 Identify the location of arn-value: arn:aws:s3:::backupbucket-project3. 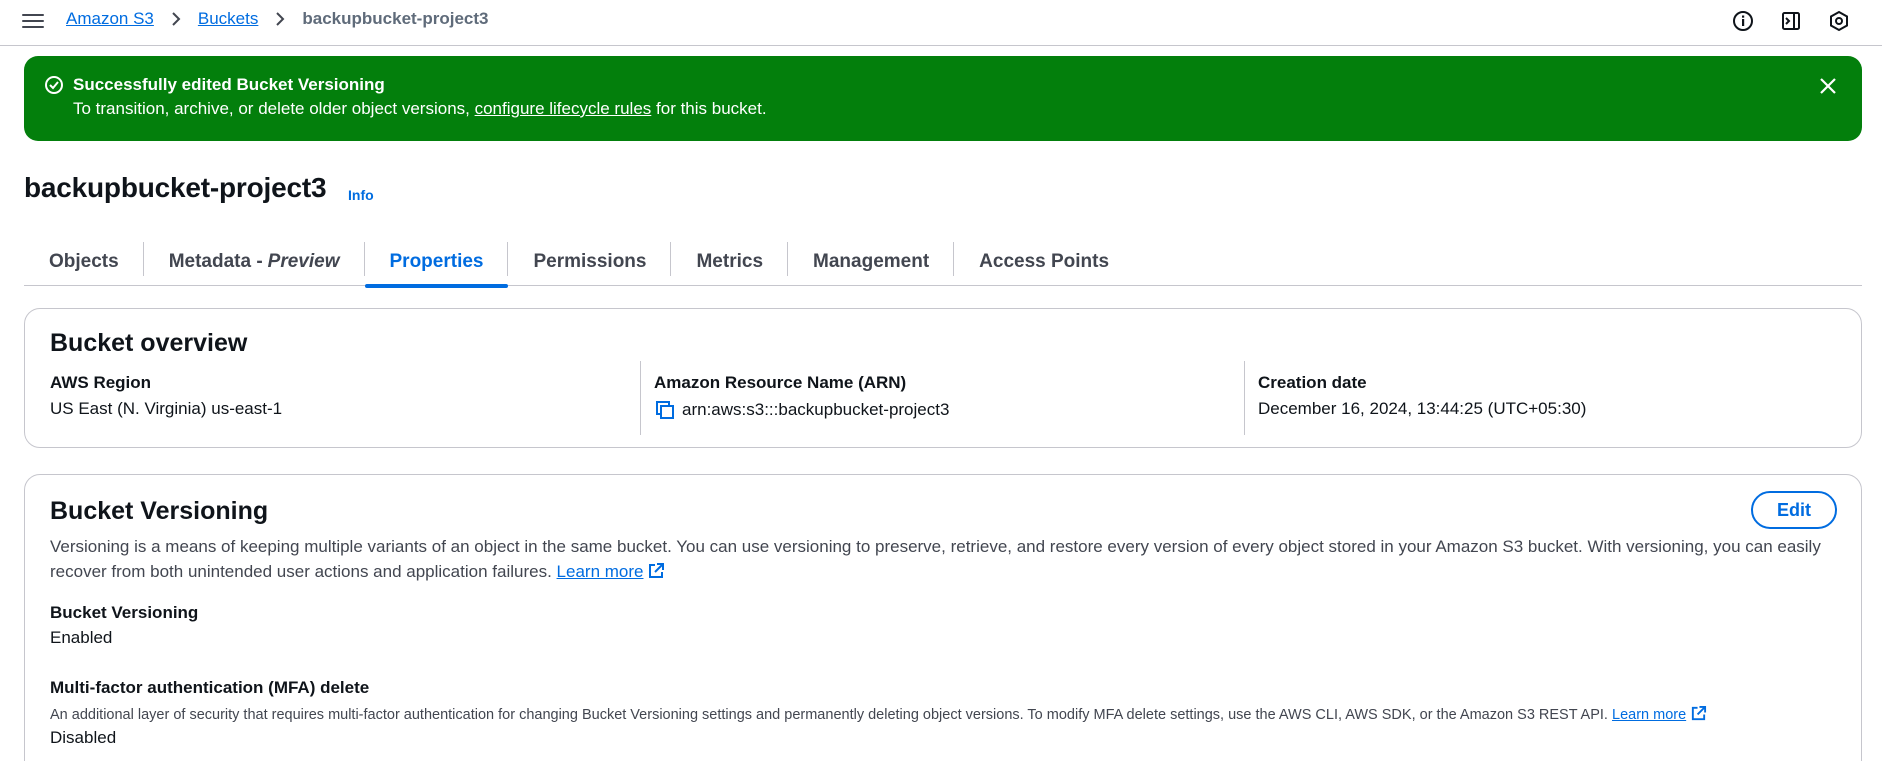
(816, 409).